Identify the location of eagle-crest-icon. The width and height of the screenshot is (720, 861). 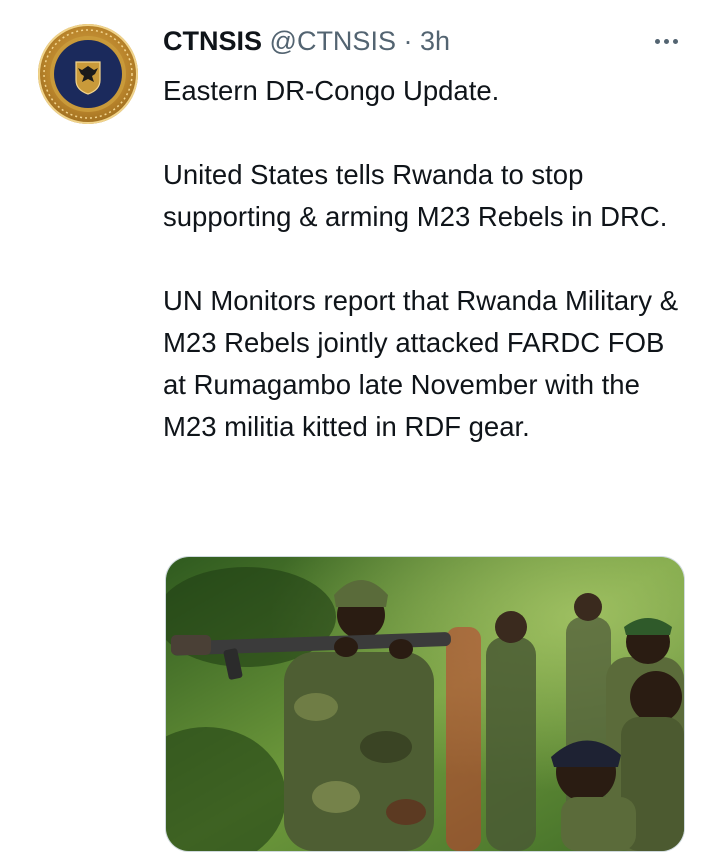
(88, 74).